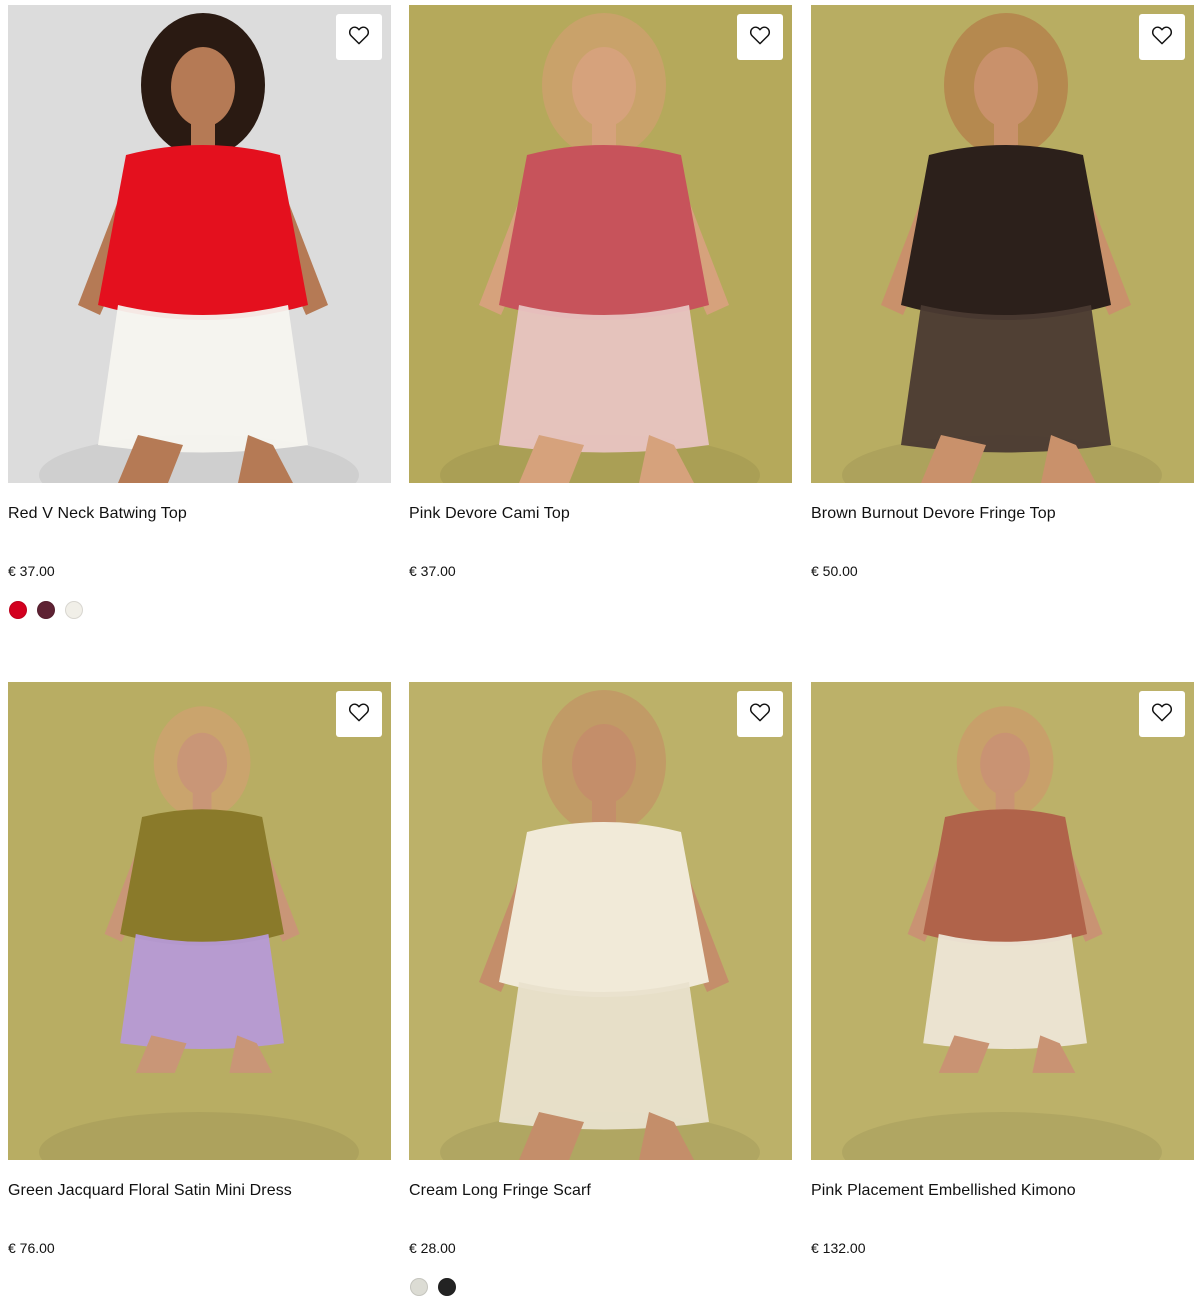 The width and height of the screenshot is (1200, 1305). Describe the element at coordinates (432, 1248) in the screenshot. I see `product-price: € 28.00` at that location.